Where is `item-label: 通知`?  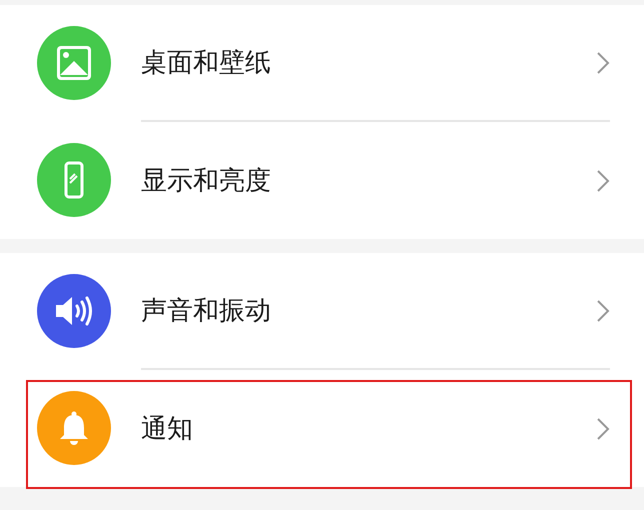
item-label: 通知 is located at coordinates (167, 429).